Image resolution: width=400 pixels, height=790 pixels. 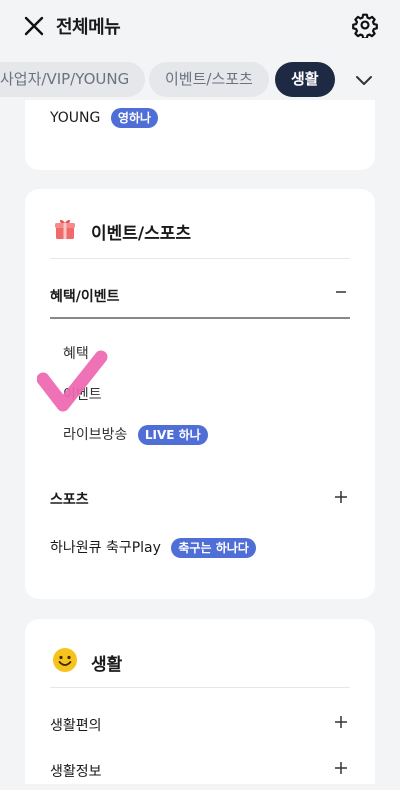 I want to click on live-badge: LIVE 하나, so click(x=172, y=435).